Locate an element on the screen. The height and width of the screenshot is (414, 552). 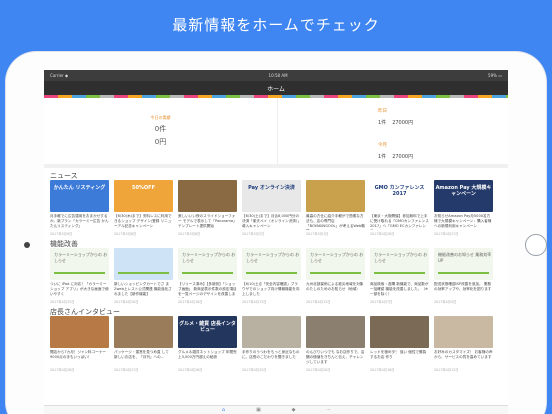
nav-bar: ホーム is located at coordinates (276, 88).